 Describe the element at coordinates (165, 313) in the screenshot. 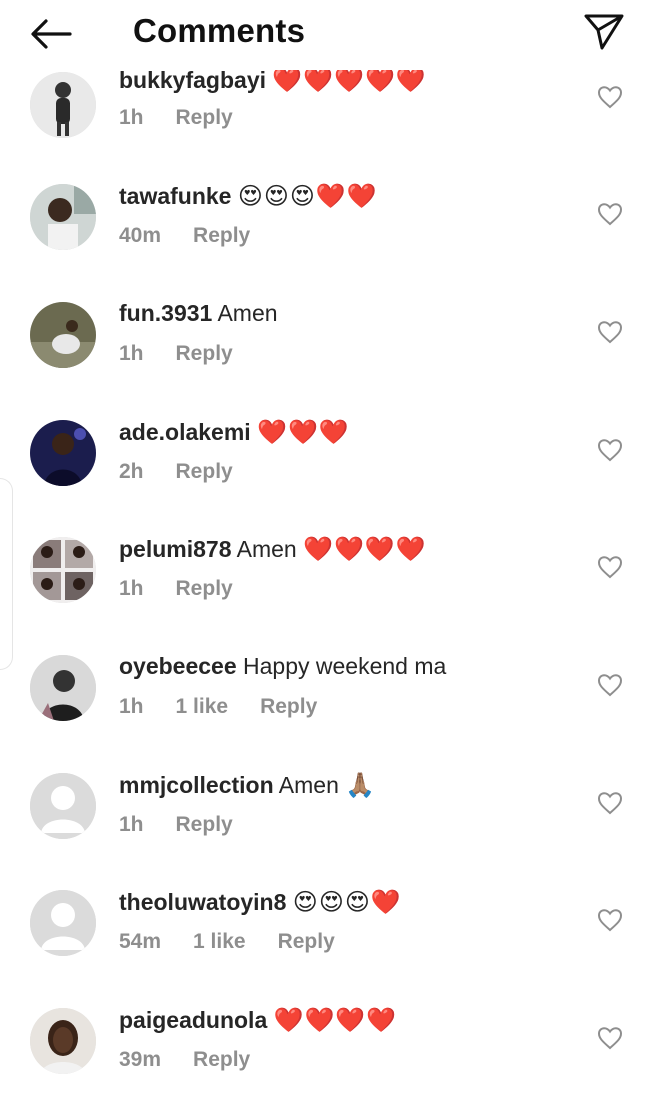

I see `comment-username: fun.3931` at that location.